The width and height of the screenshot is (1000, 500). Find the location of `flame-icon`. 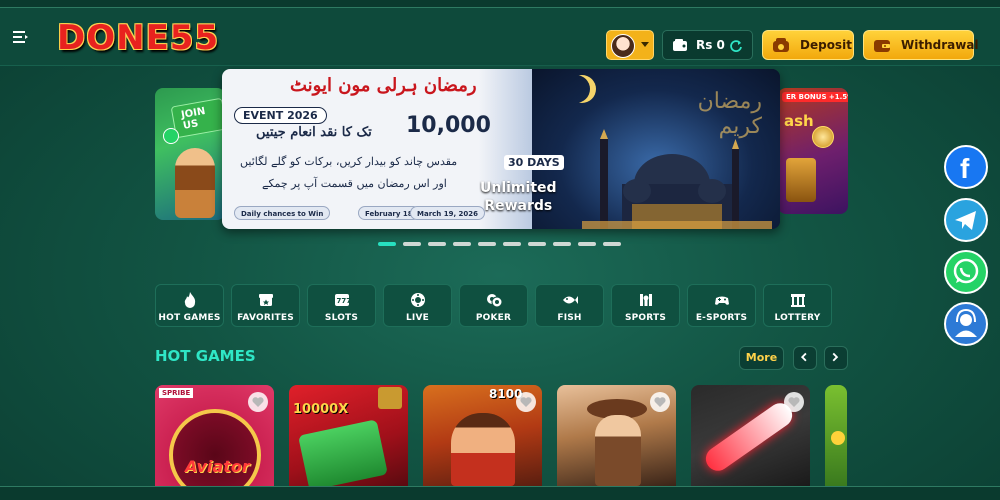

flame-icon is located at coordinates (189, 300).